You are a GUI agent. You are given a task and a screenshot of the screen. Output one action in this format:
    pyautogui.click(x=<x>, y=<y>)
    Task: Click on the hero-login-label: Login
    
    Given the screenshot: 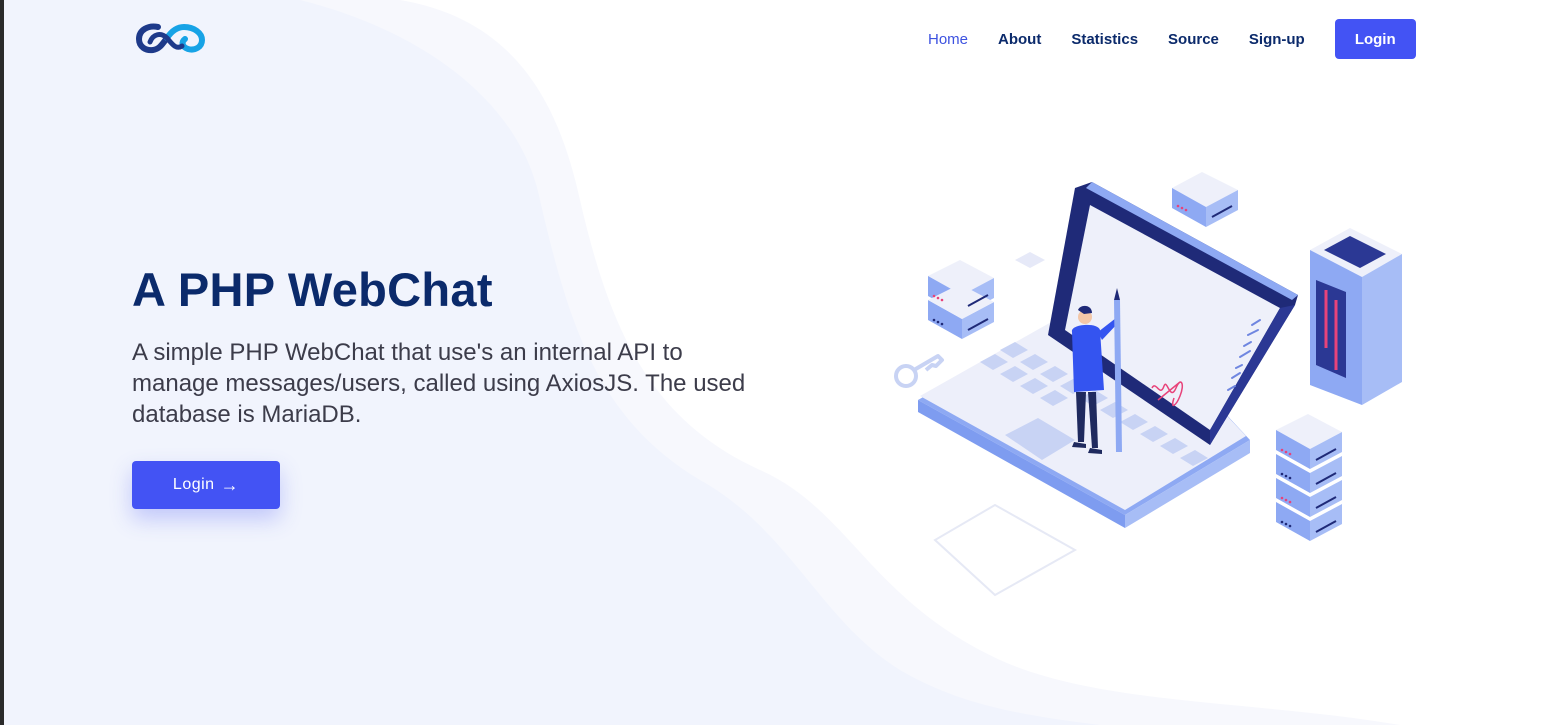 What is the action you would take?
    pyautogui.click(x=193, y=484)
    